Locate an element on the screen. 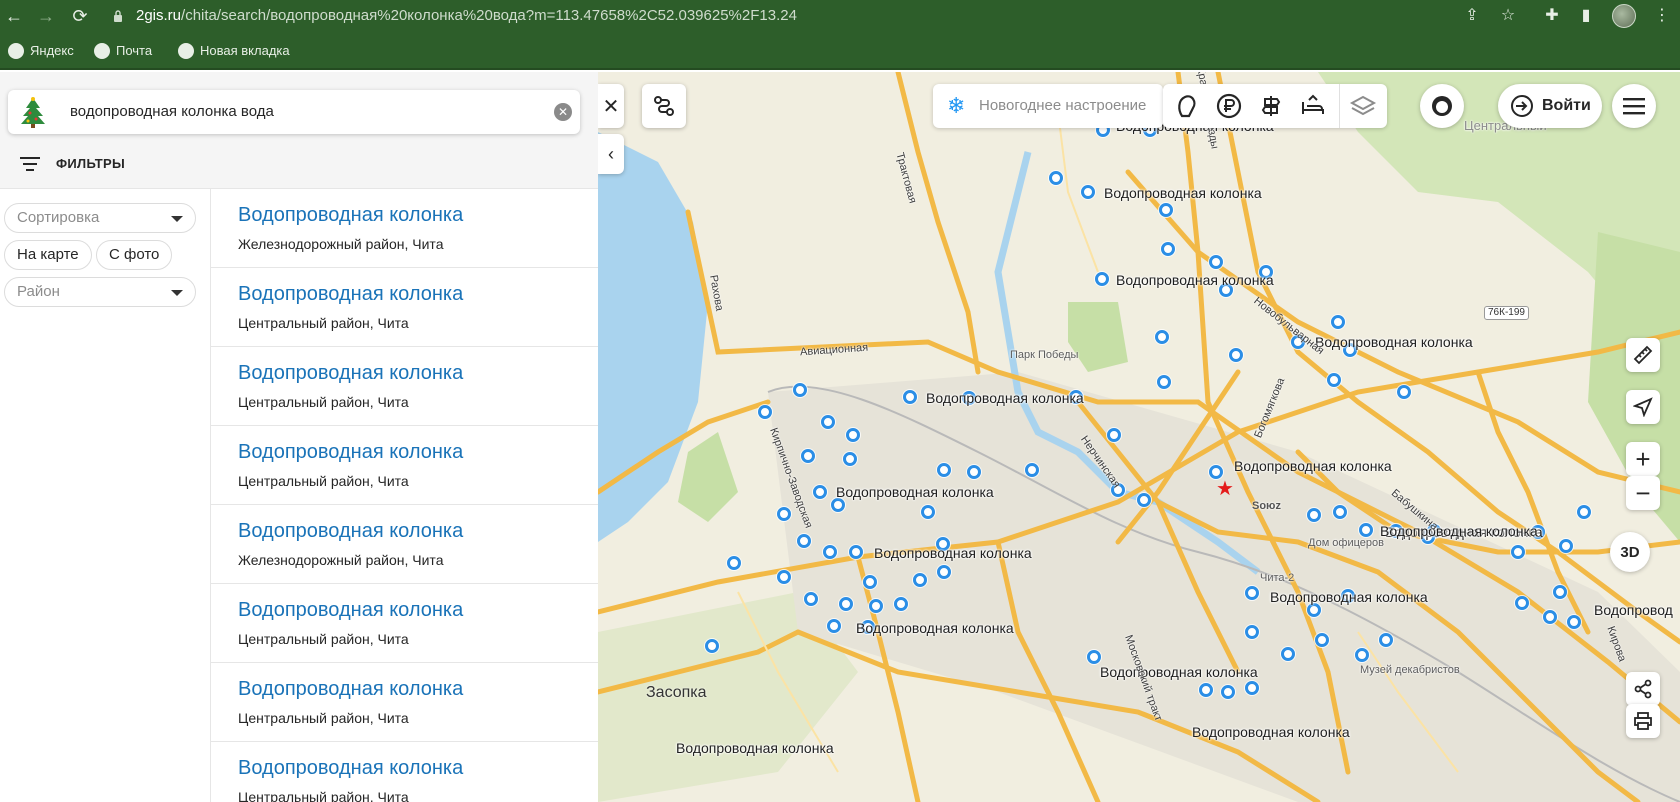 This screenshot has height=802, width=1680. collapse-panel-button: ‹ is located at coordinates (611, 154).